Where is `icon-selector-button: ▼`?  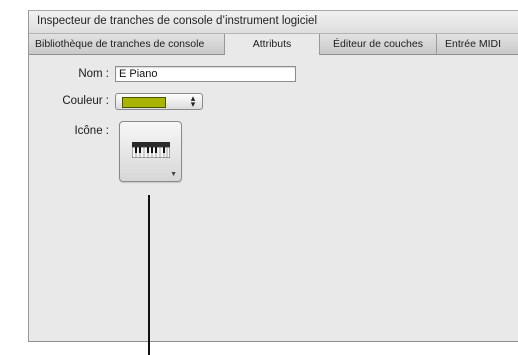 icon-selector-button: ▼ is located at coordinates (150, 151).